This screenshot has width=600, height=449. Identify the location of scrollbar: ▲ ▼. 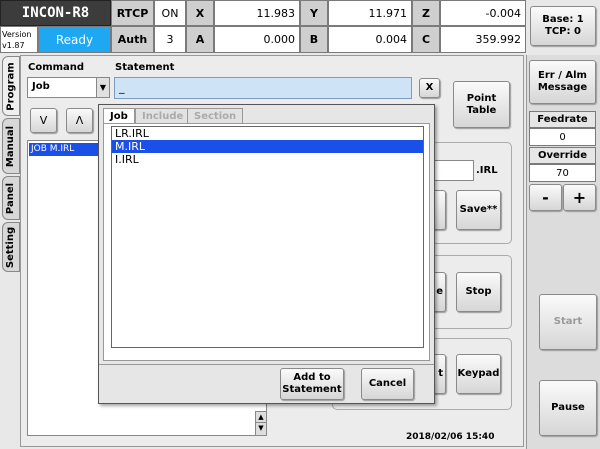
(261, 423).